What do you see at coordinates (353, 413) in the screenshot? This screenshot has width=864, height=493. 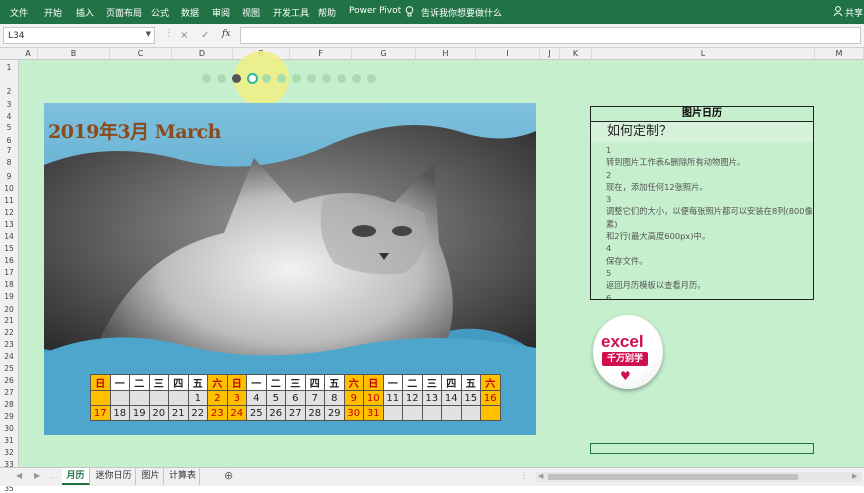 I see `day-cell: 30` at bounding box center [353, 413].